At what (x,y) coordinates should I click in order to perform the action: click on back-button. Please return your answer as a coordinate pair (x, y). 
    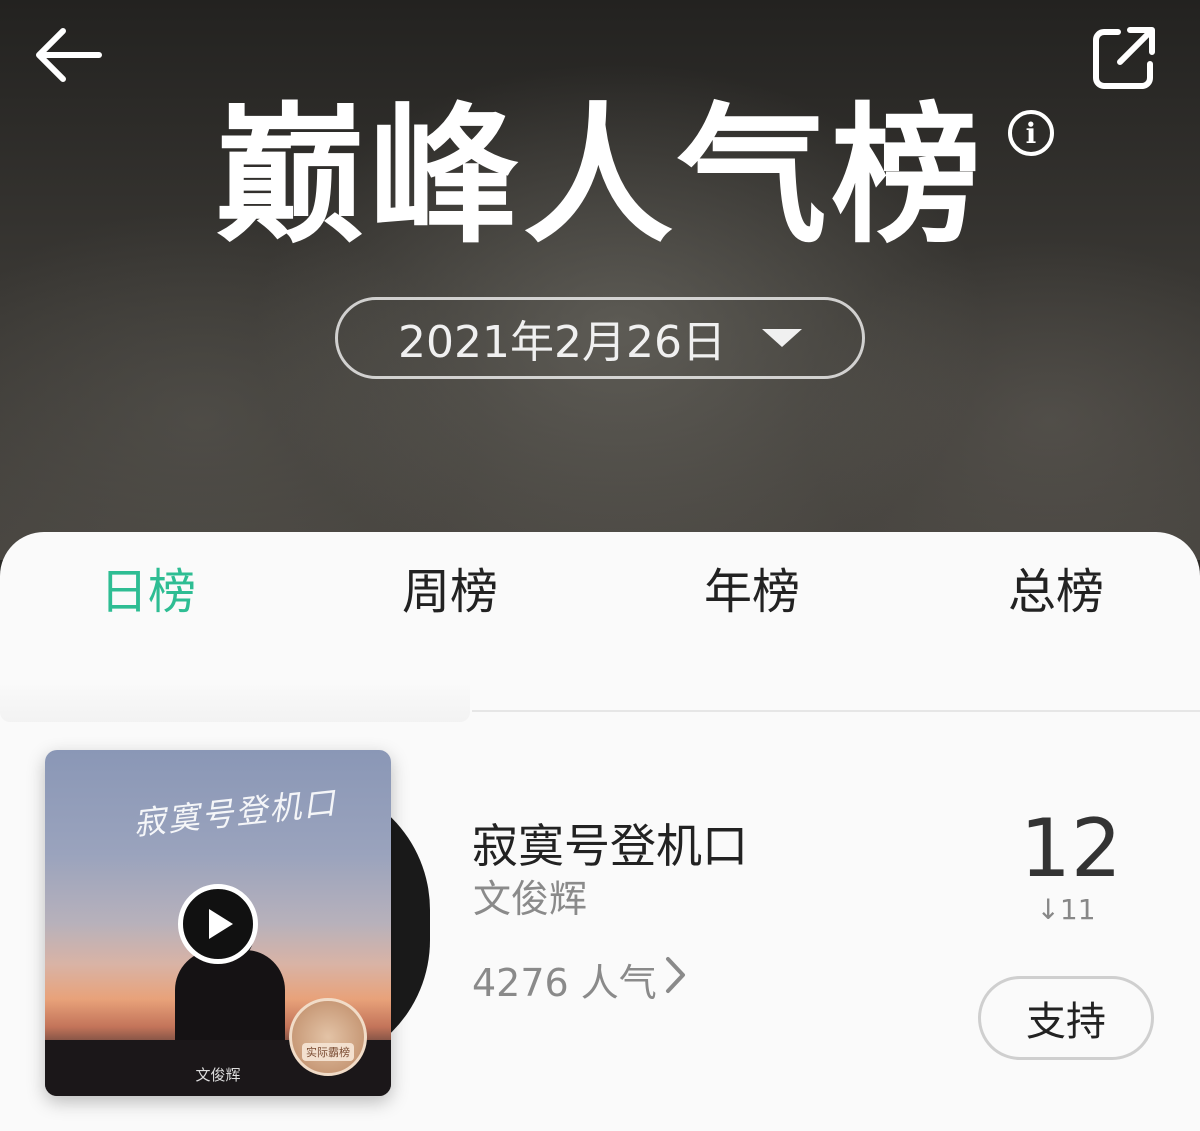
    Looking at the image, I should click on (68, 55).